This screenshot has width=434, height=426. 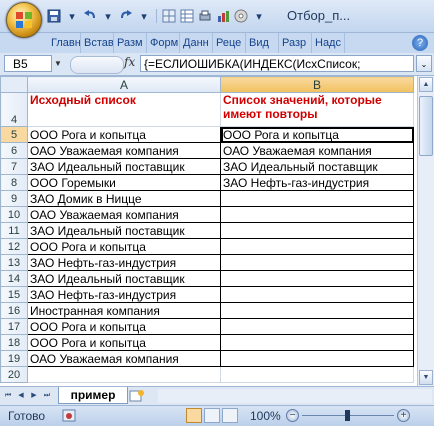 What do you see at coordinates (124, 310) in the screenshot?
I see `cell-a16: Иностранная компания` at bounding box center [124, 310].